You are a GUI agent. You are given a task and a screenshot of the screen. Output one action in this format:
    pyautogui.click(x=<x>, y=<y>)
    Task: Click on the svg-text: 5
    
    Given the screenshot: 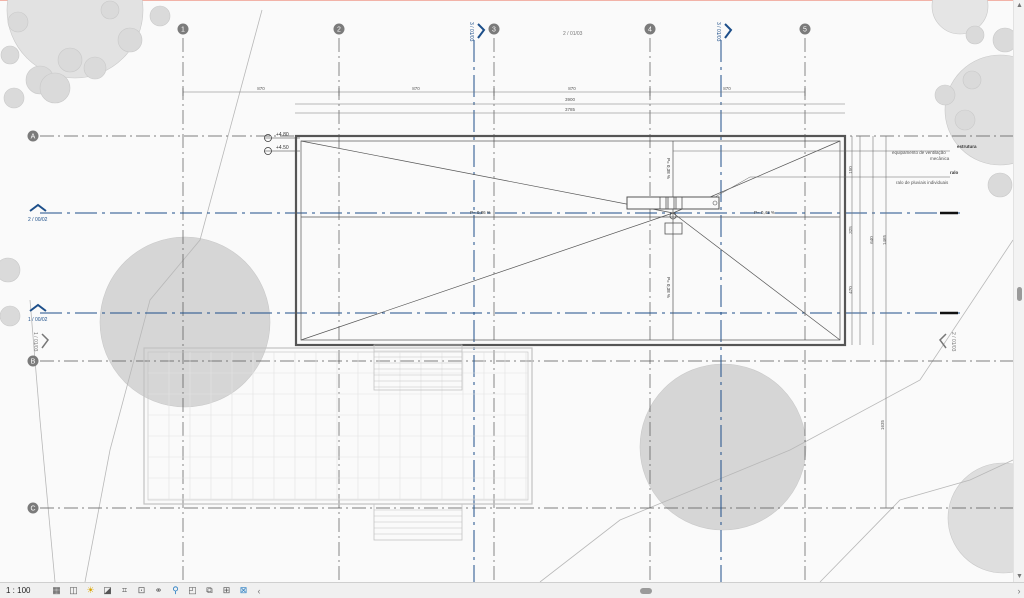 What is the action you would take?
    pyautogui.click(x=805, y=30)
    